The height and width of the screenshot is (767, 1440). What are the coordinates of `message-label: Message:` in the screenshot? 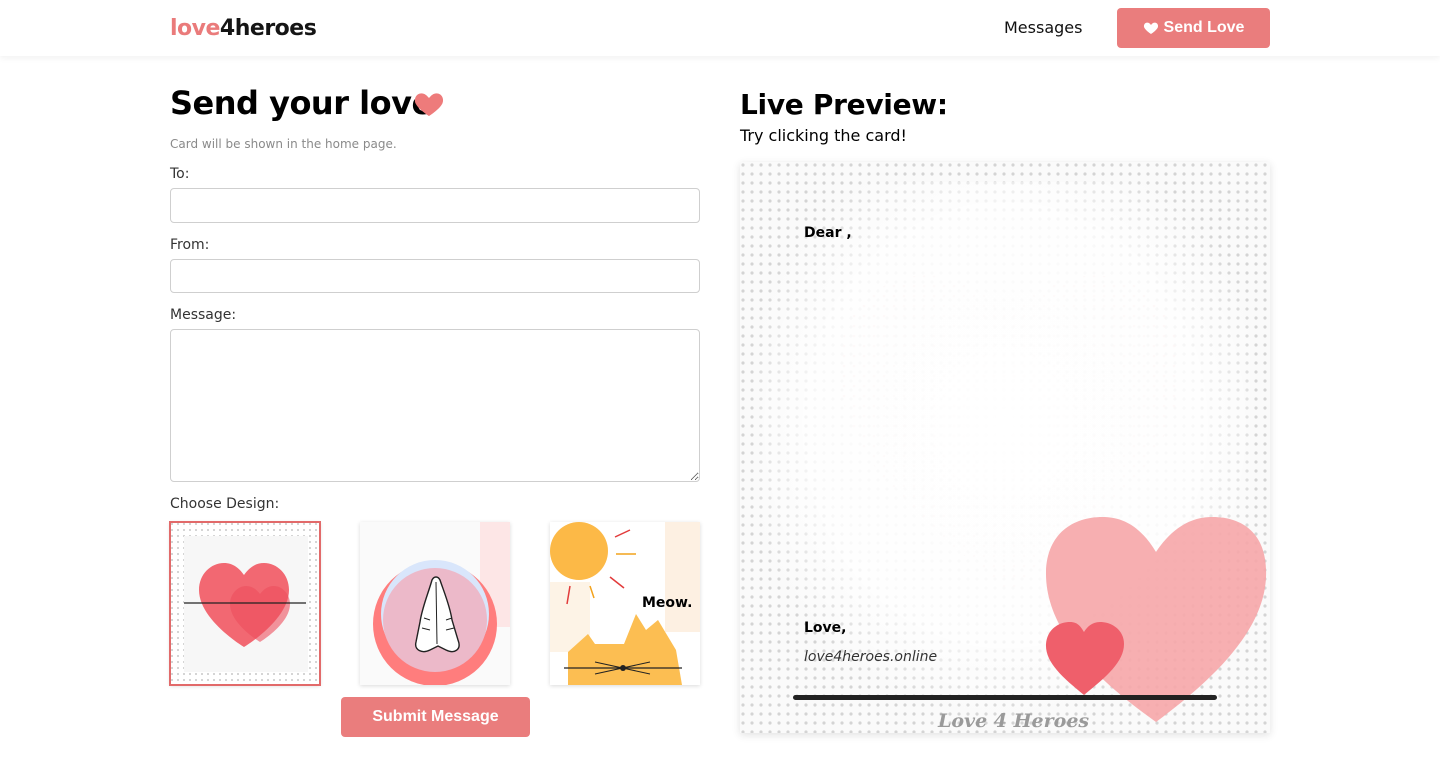 It's located at (203, 315).